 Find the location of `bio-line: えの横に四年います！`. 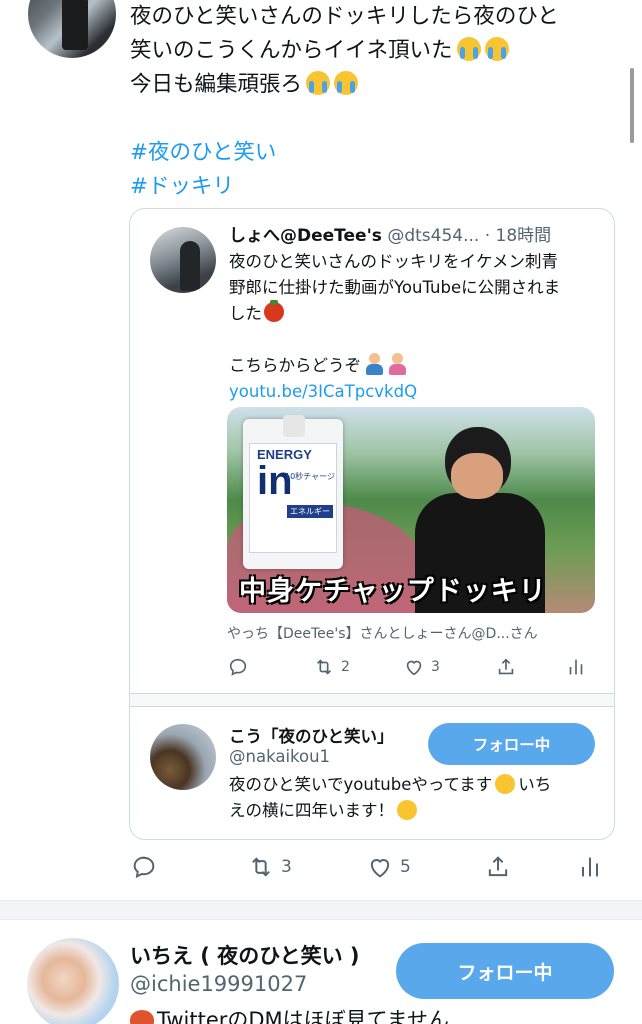

bio-line: えの横に四年います！ is located at coordinates (311, 810).